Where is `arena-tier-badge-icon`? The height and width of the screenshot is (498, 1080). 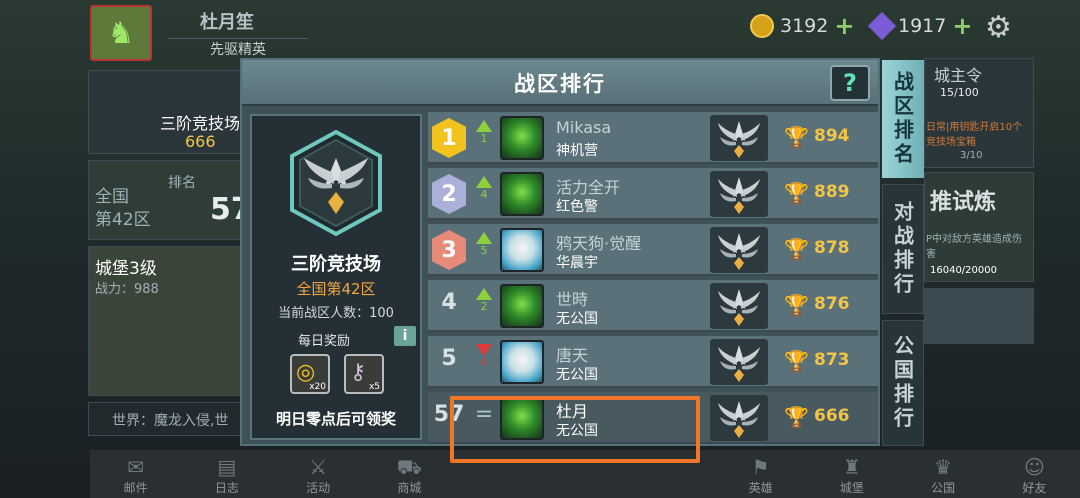 arena-tier-badge-icon is located at coordinates (336, 183).